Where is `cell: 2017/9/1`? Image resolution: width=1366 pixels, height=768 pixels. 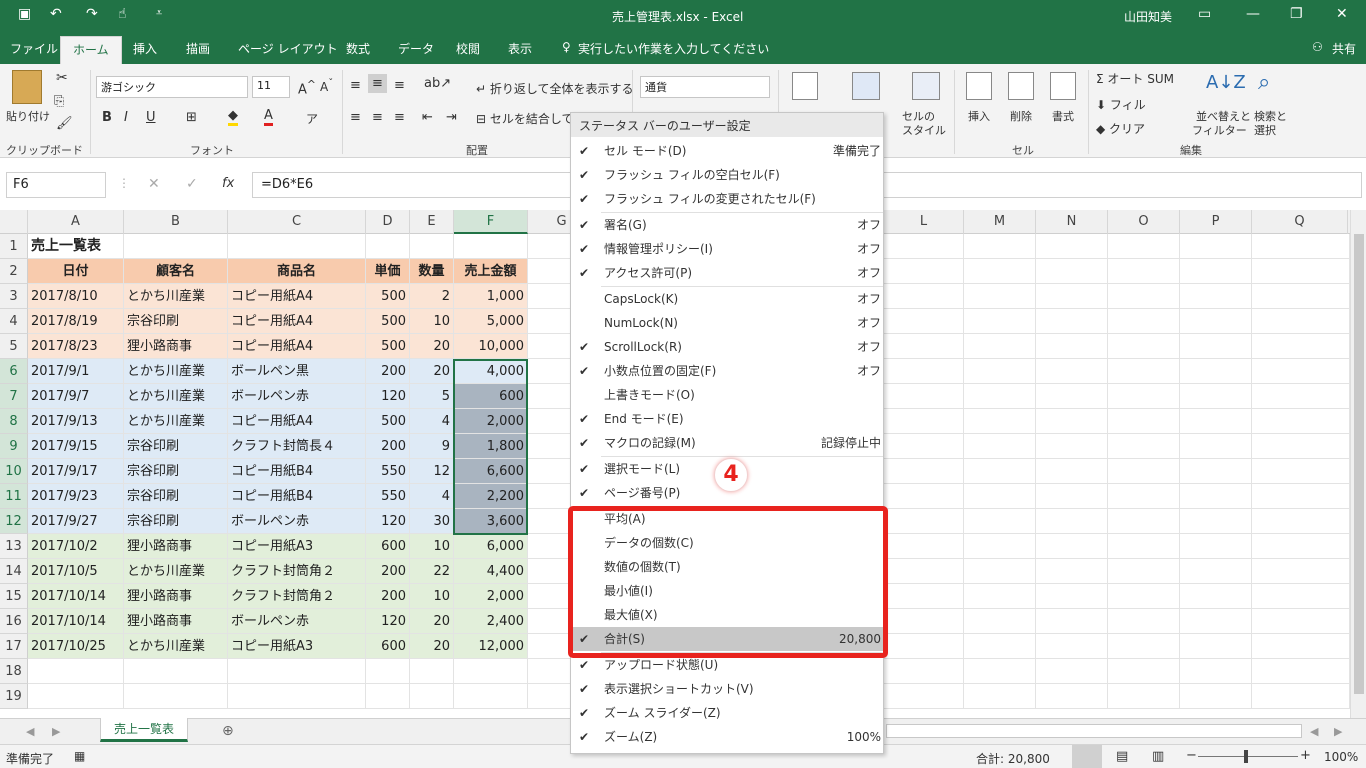 cell: 2017/9/1 is located at coordinates (76, 371).